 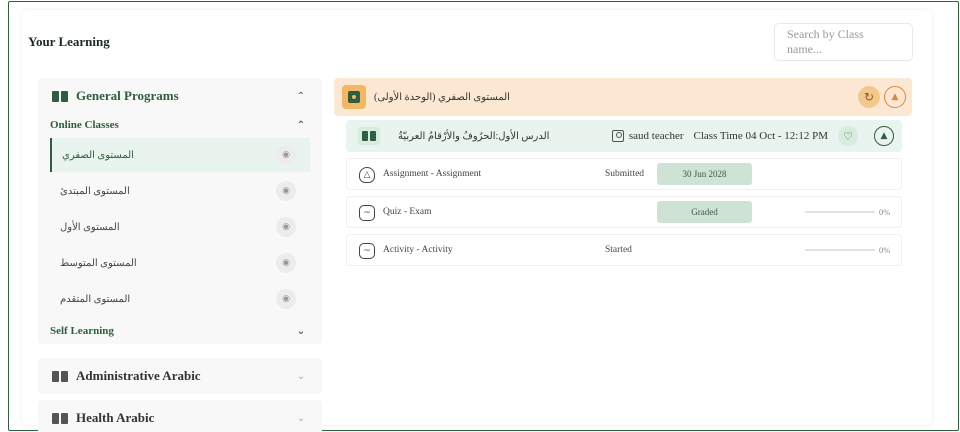 I want to click on class-time: Class Time 04 Oct - 12:12 PM, so click(x=760, y=136).